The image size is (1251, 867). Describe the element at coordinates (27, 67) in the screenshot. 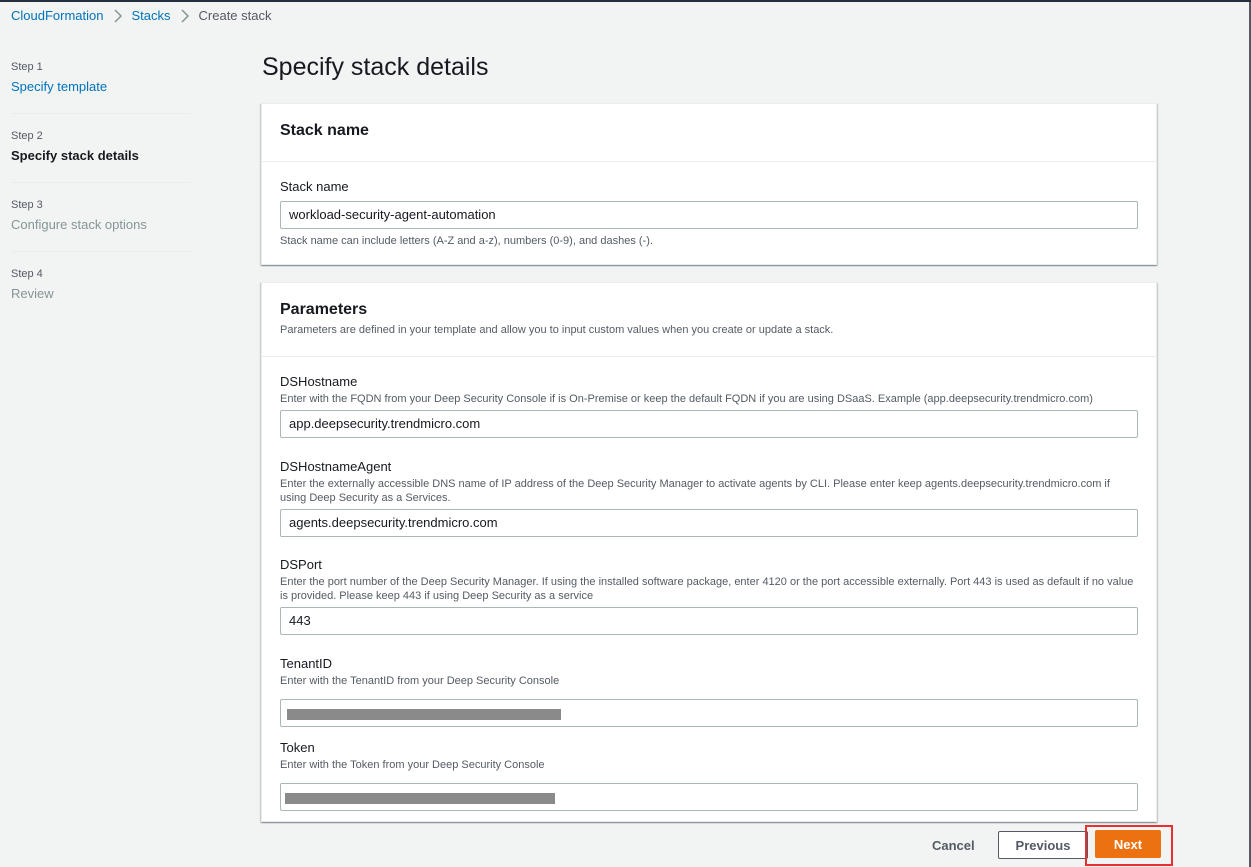

I see `step-number: Step 1` at that location.